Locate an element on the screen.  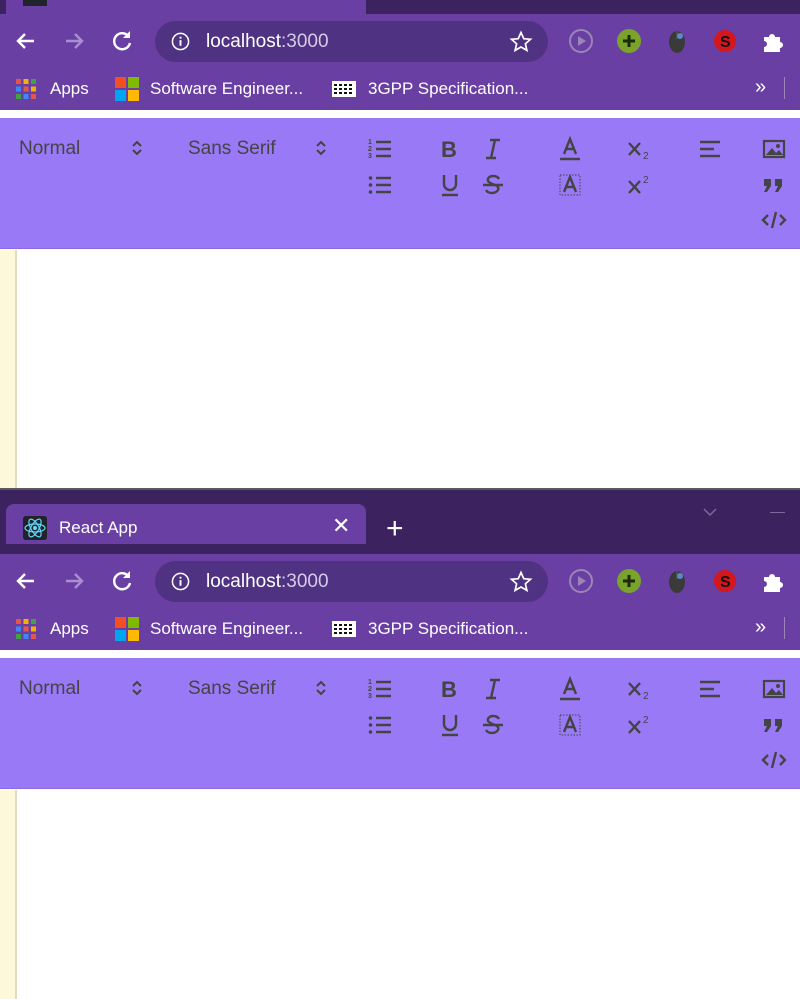
tab-react-app: React App ✕ is located at coordinates (186, 524).